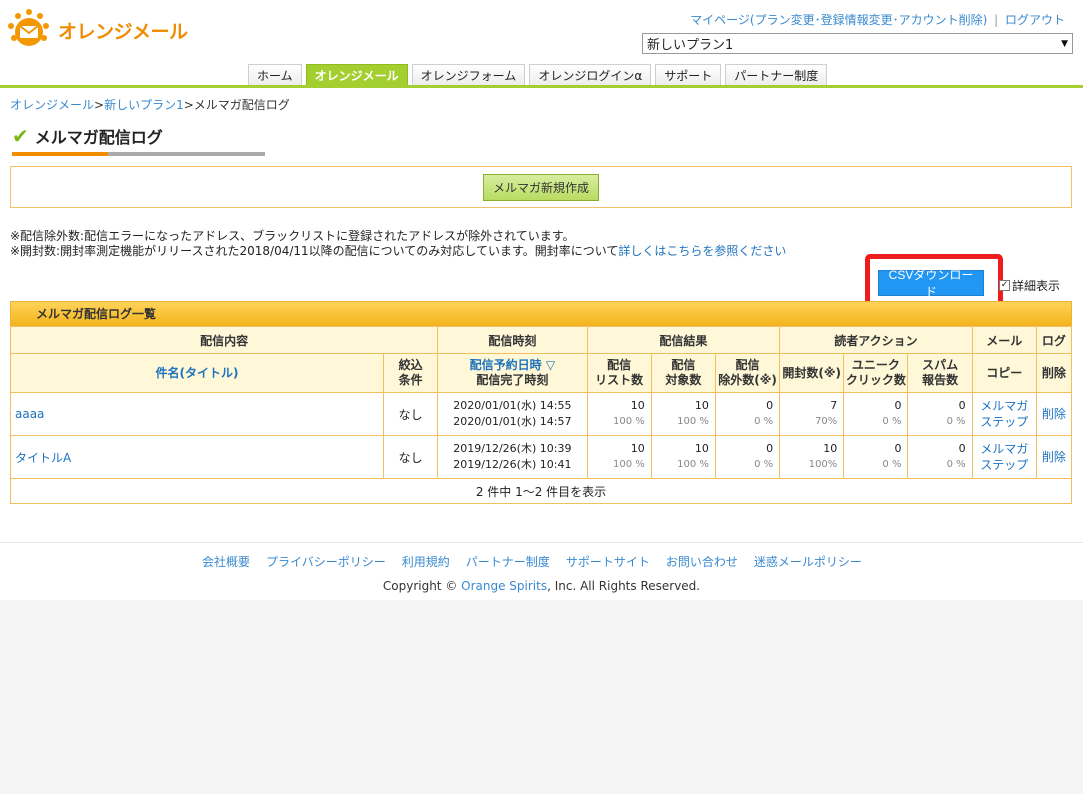 This screenshot has height=794, width=1083. Describe the element at coordinates (940, 380) in the screenshot. I see `col-spam-2: 報告数` at that location.